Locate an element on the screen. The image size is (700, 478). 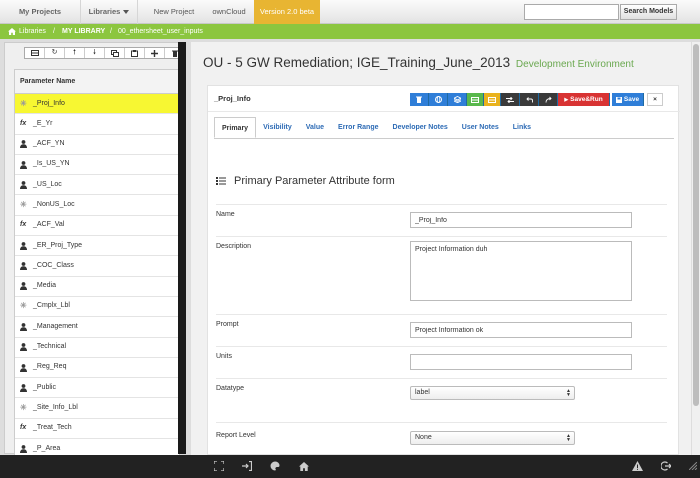
form-title: Primary Parameter Attribute form is located at coordinates (305, 181).